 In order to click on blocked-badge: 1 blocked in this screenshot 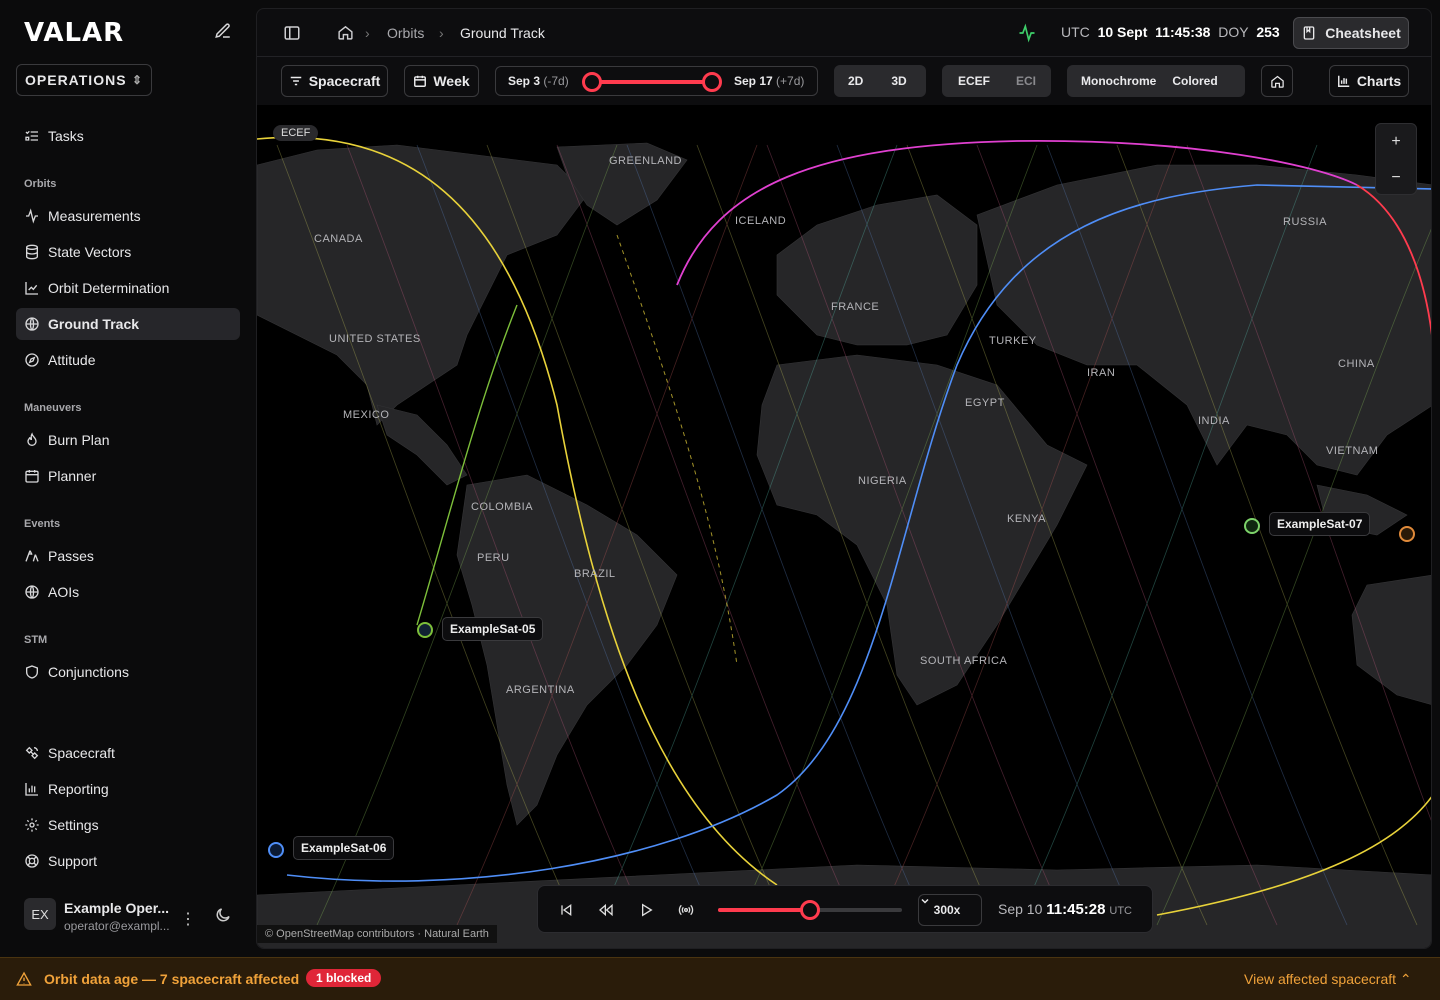, I will do `click(344, 978)`.